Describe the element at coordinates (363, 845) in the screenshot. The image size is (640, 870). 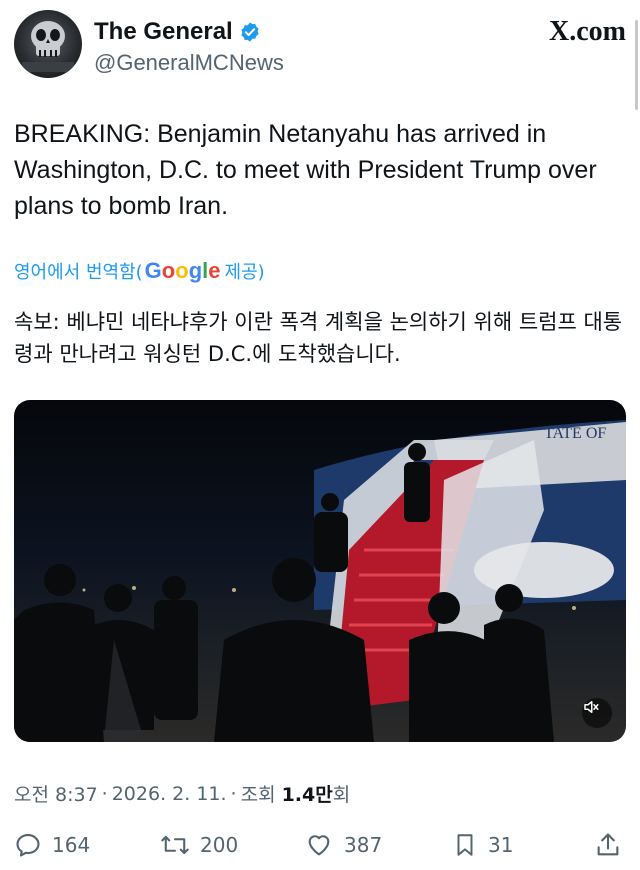
I see `like-count: 387` at that location.